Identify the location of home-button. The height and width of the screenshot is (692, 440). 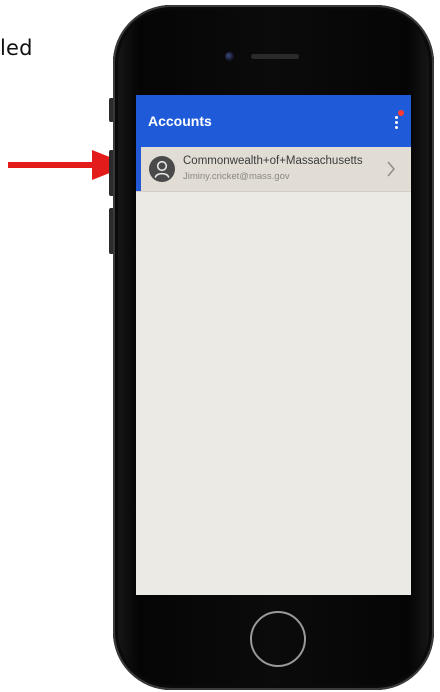
(278, 639).